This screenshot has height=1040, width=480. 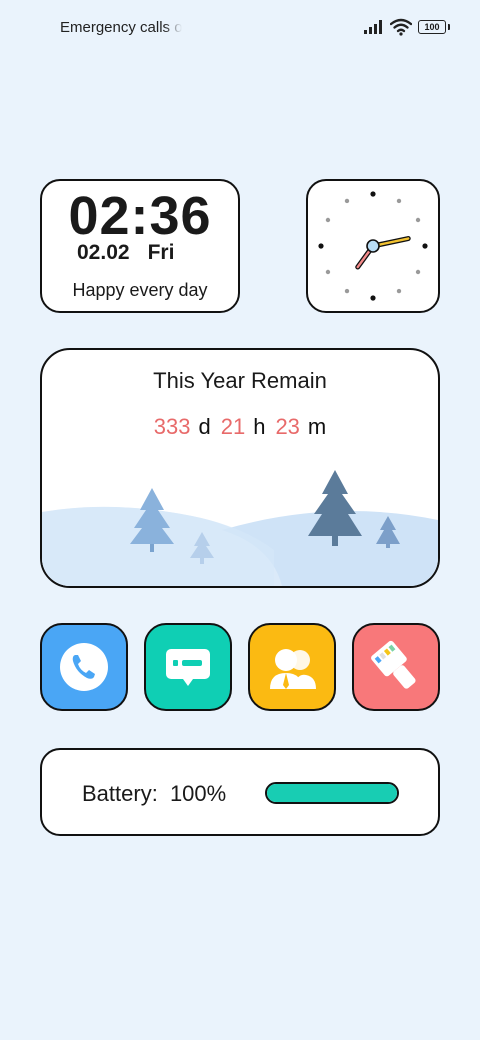 I want to click on status-bar: Emergency calls only 100, so click(x=240, y=28).